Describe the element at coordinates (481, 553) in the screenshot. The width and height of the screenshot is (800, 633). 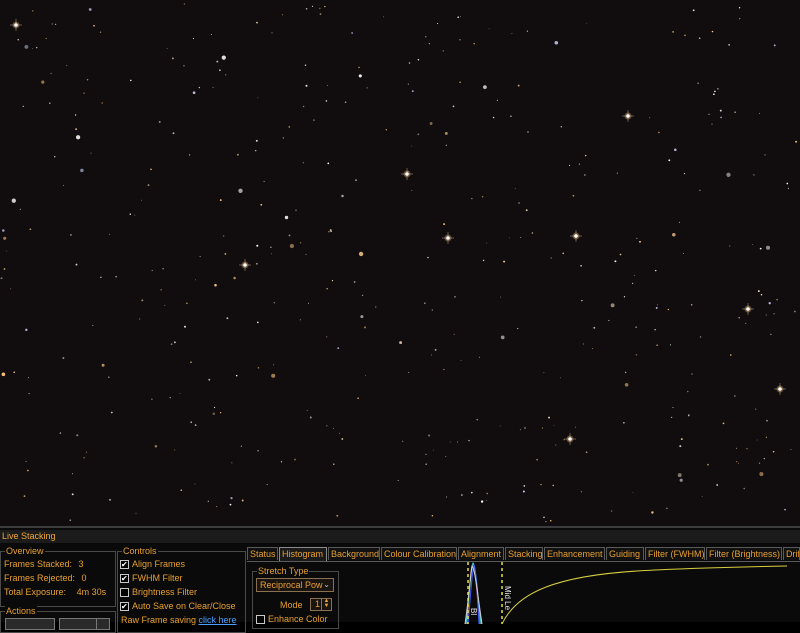
I see `tab-alignment: Alignment` at that location.